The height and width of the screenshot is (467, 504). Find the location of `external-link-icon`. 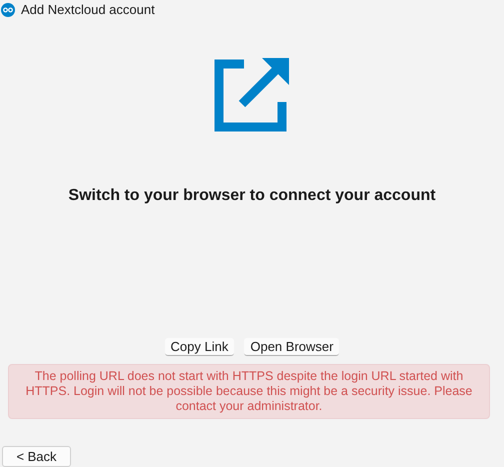

external-link-icon is located at coordinates (252, 94).